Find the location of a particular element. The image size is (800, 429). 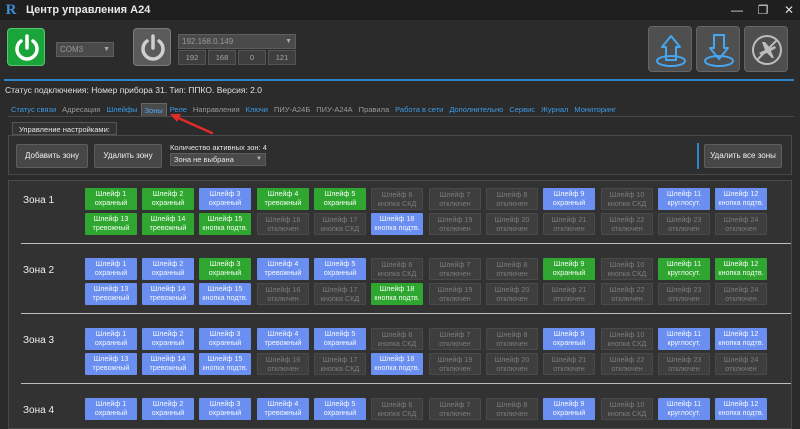

tab-9: ПИУ-А24А is located at coordinates (334, 109).